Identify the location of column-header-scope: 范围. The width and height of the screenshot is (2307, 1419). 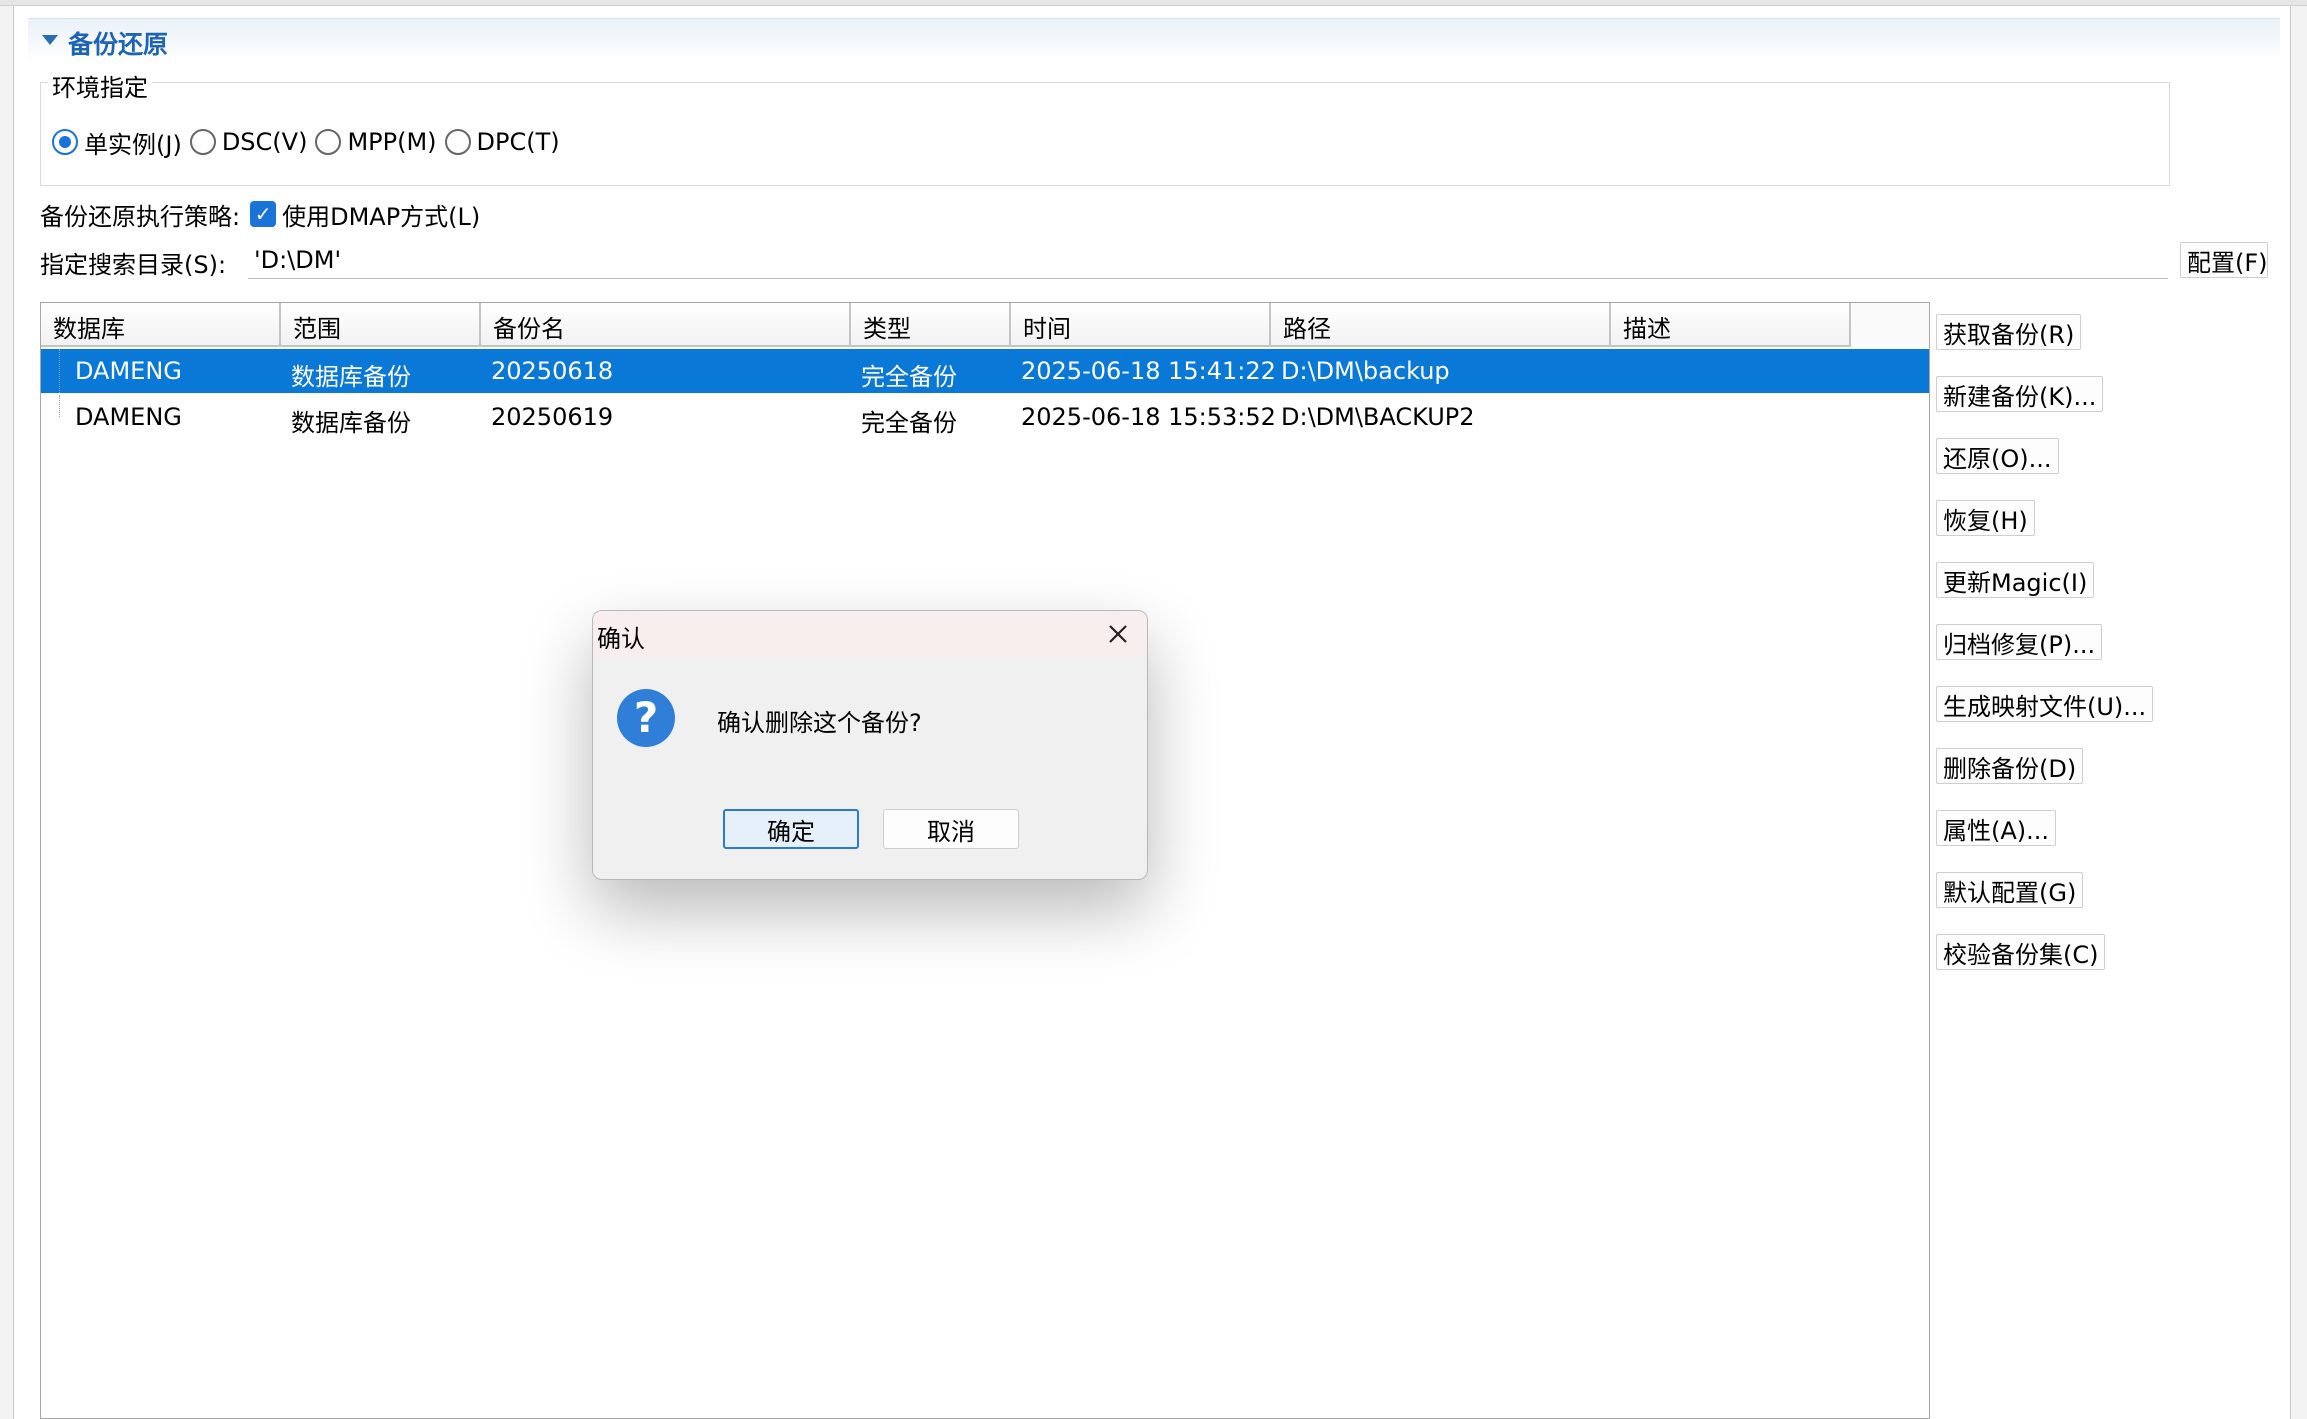
(381, 325).